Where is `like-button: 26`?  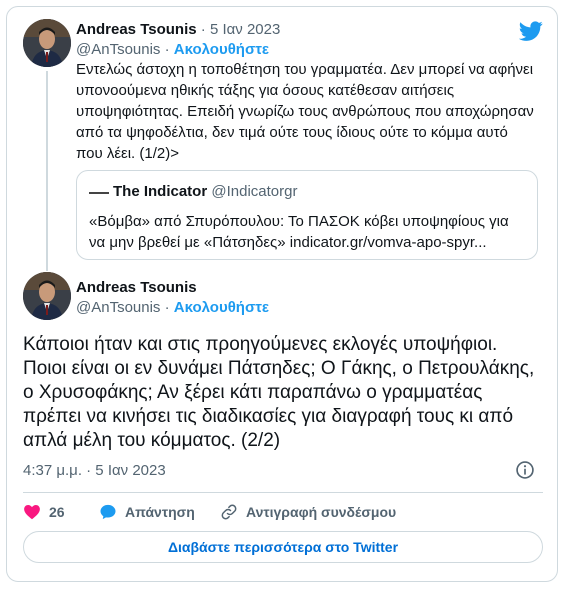 like-button: 26 is located at coordinates (44, 512).